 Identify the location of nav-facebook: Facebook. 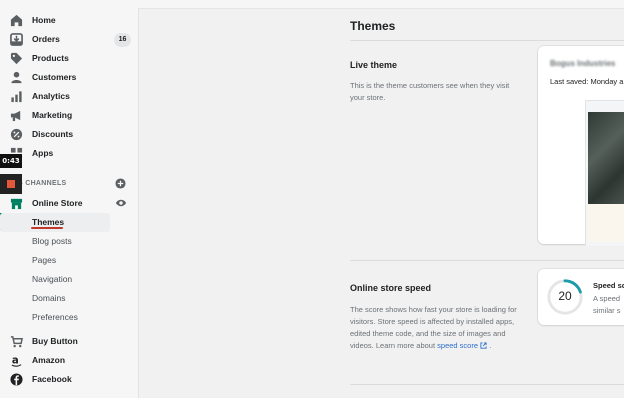
(69, 379).